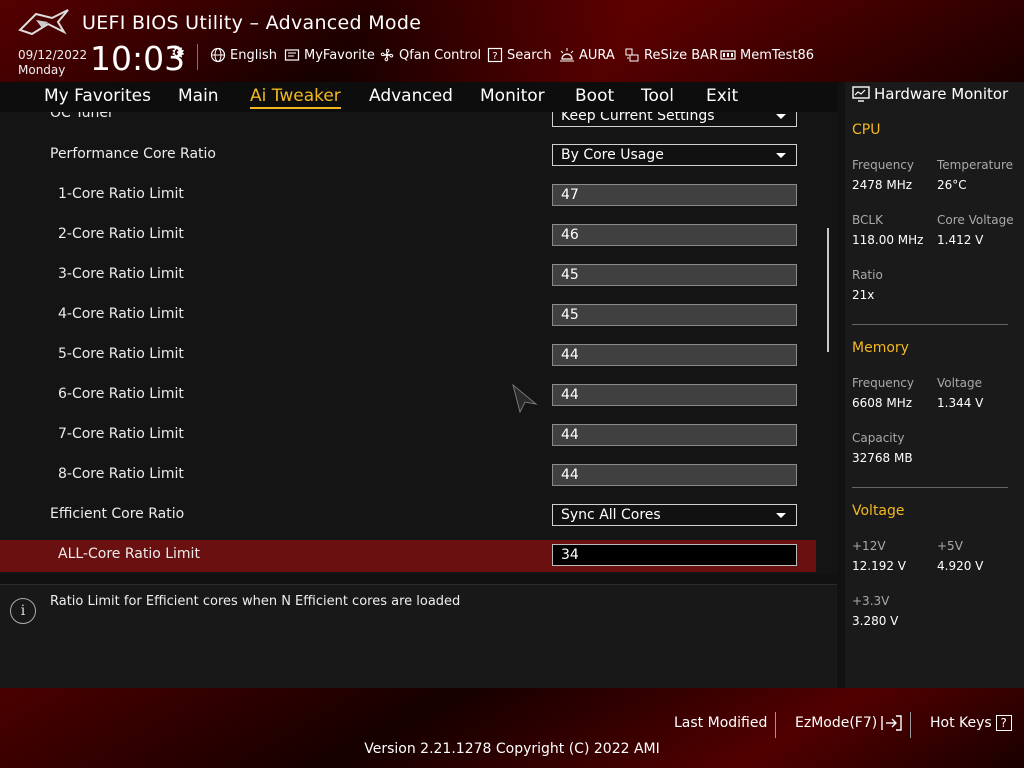  What do you see at coordinates (674, 195) in the screenshot?
I see `core-limit-field: 47` at bounding box center [674, 195].